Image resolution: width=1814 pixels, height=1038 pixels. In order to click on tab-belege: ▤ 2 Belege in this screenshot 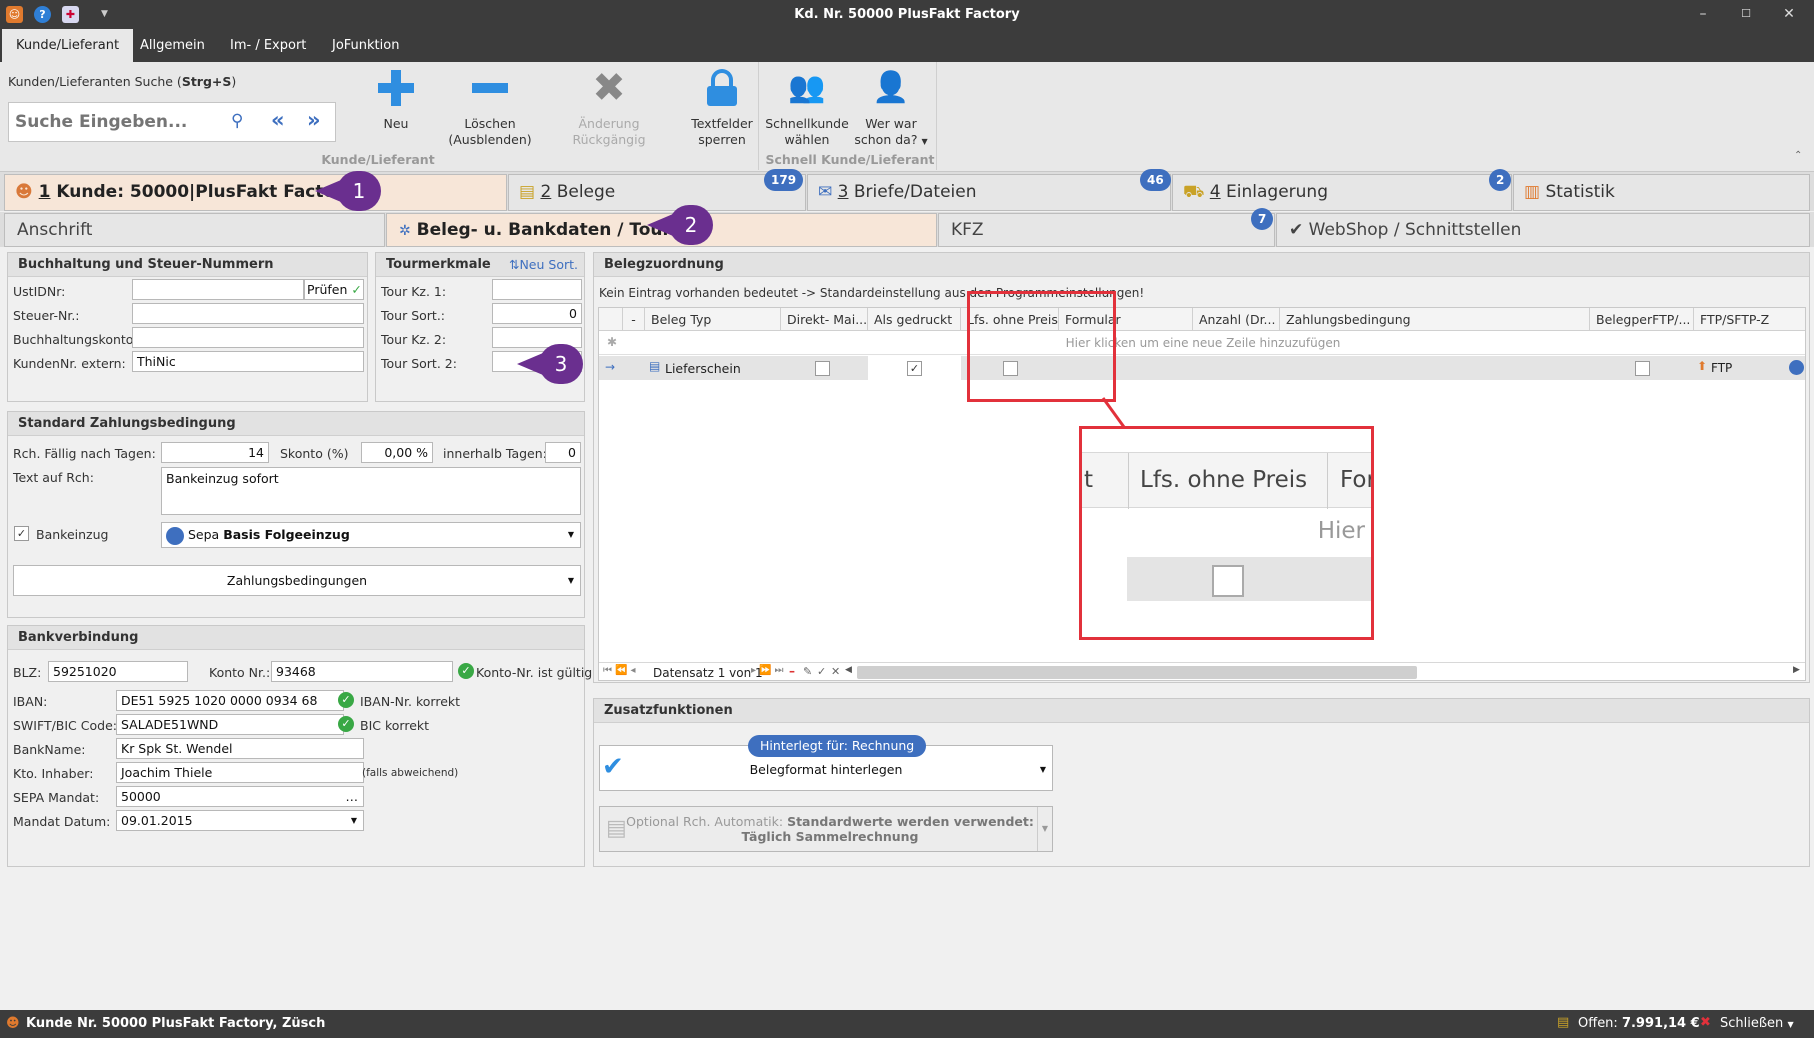, I will do `click(657, 192)`.